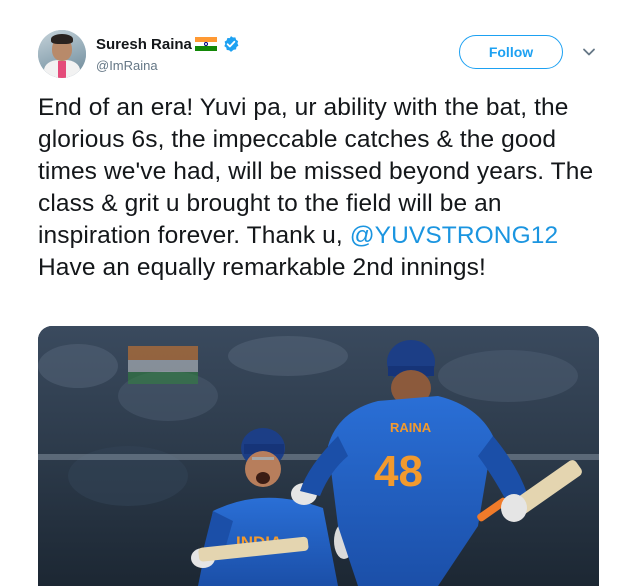  I want to click on india-flag-icon, so click(205, 44).